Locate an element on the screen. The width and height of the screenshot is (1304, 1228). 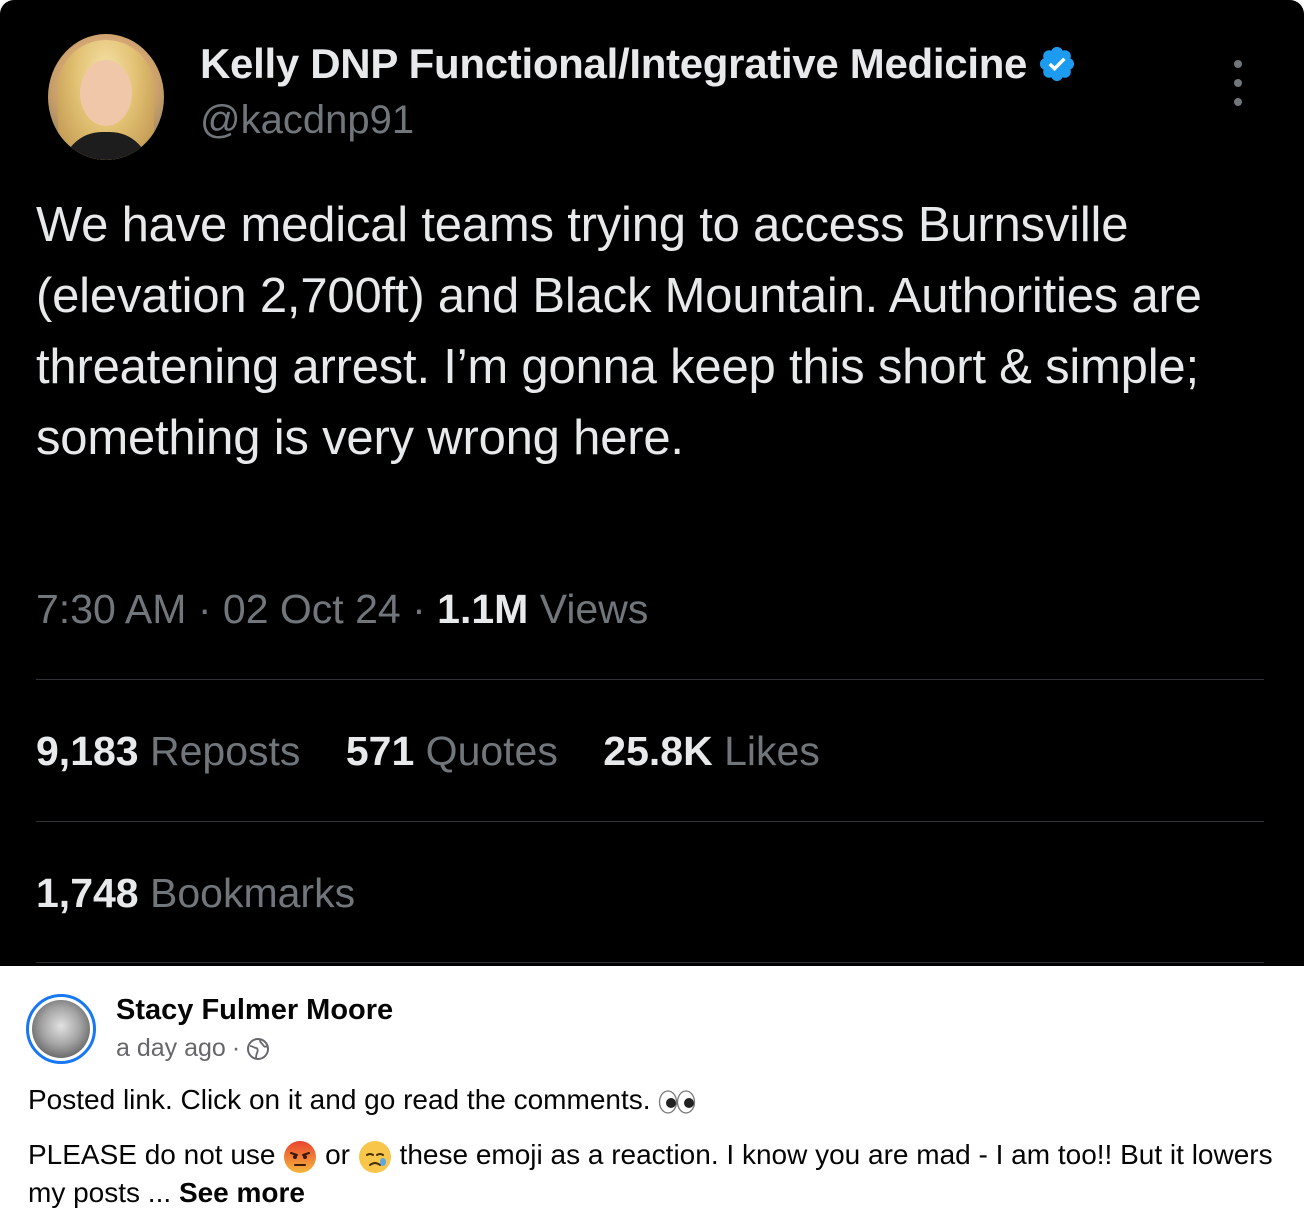
verified-badge-icon is located at coordinates (1057, 64).